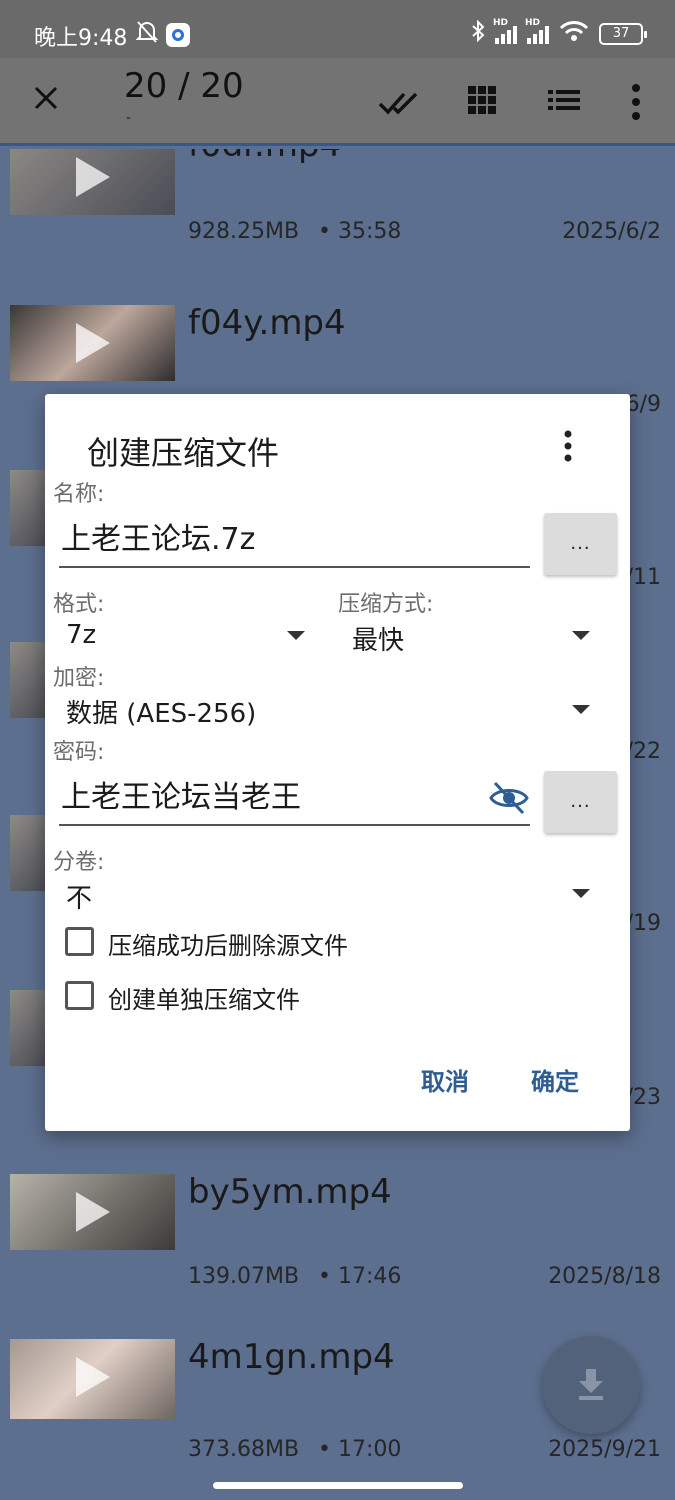 The height and width of the screenshot is (1500, 675). Describe the element at coordinates (505, 31) in the screenshot. I see `cell-signal-1-icon: HD` at that location.